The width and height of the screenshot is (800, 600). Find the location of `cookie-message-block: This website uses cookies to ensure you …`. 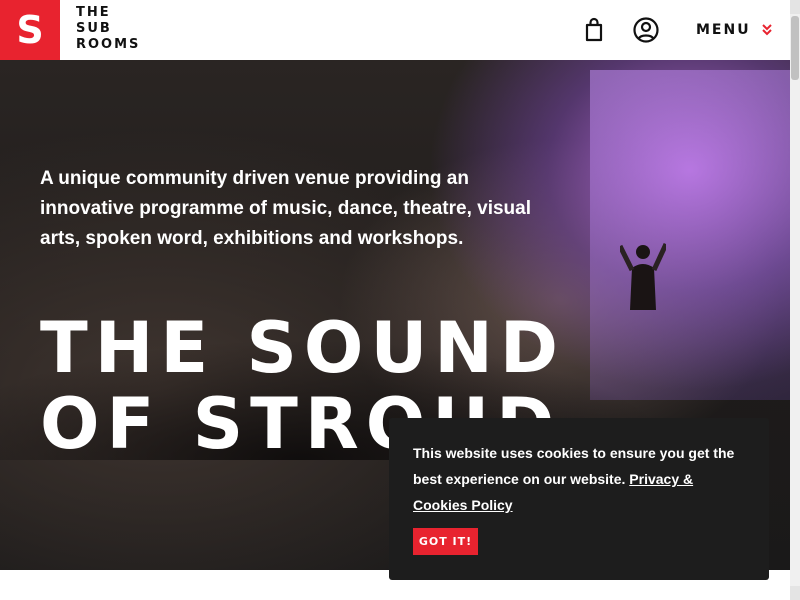

cookie-message-block: This website uses cookies to ensure you … is located at coordinates (578, 479).